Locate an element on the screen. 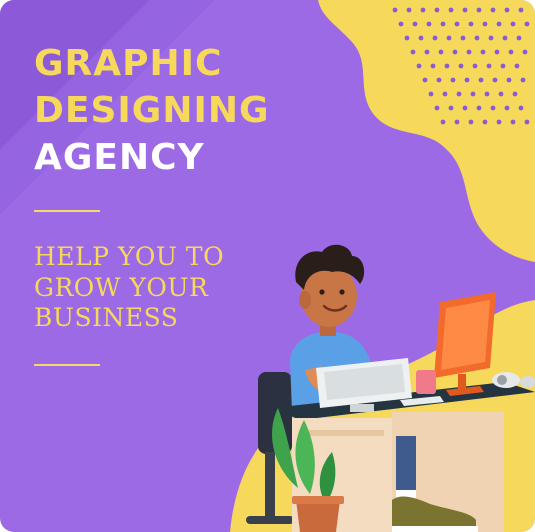 The width and height of the screenshot is (535, 532). divider-bottom is located at coordinates (67, 365).